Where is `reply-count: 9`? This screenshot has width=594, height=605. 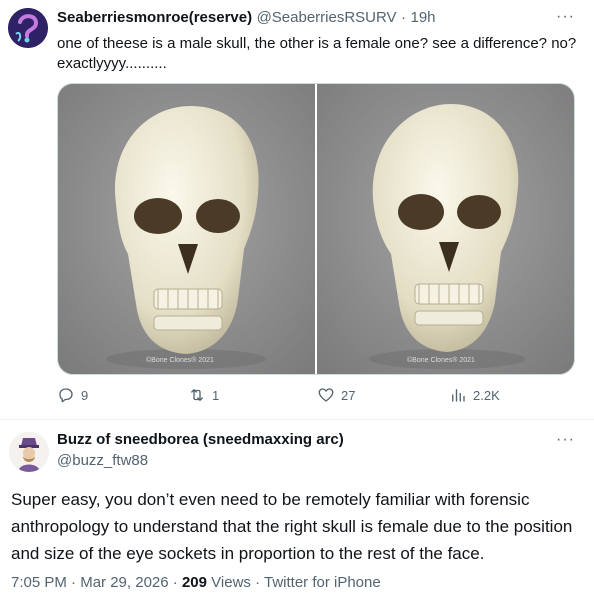
reply-count: 9 is located at coordinates (85, 395).